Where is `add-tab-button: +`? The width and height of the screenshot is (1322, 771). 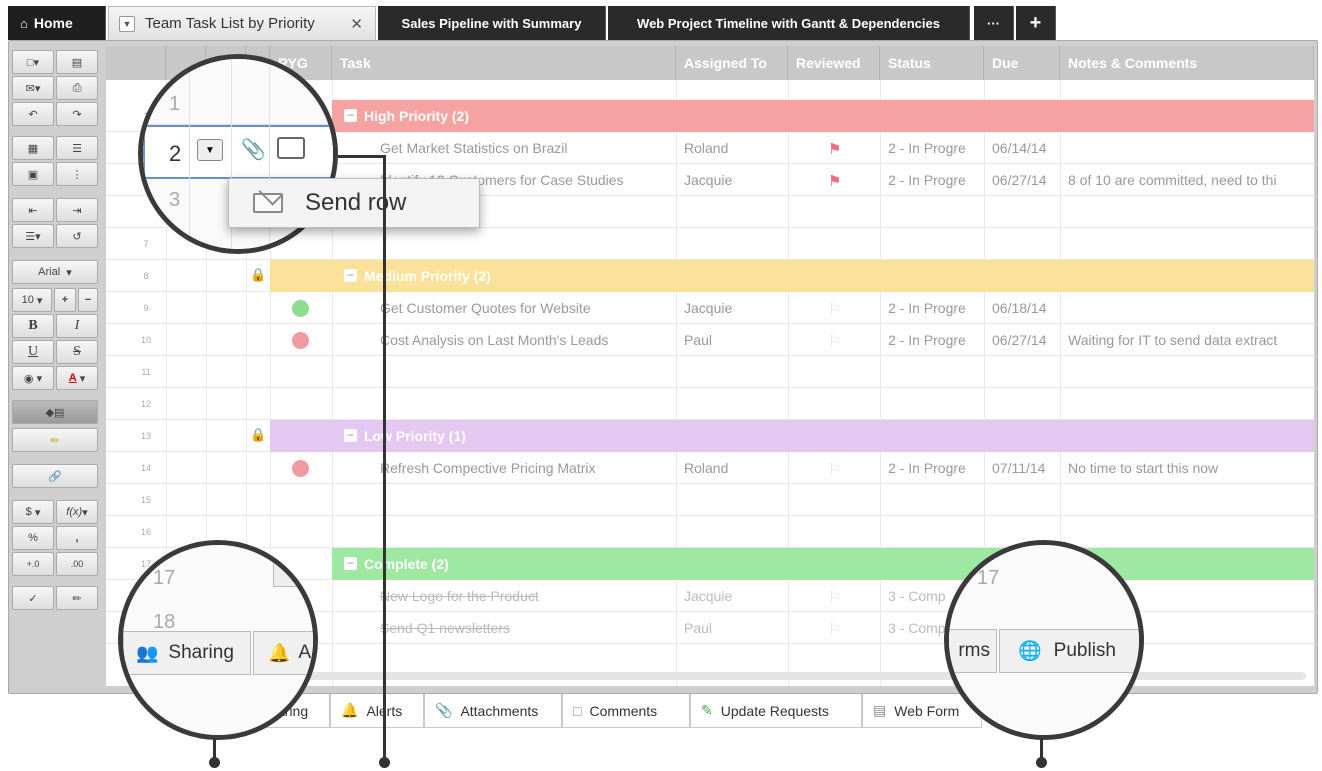
add-tab-button: + is located at coordinates (1036, 23).